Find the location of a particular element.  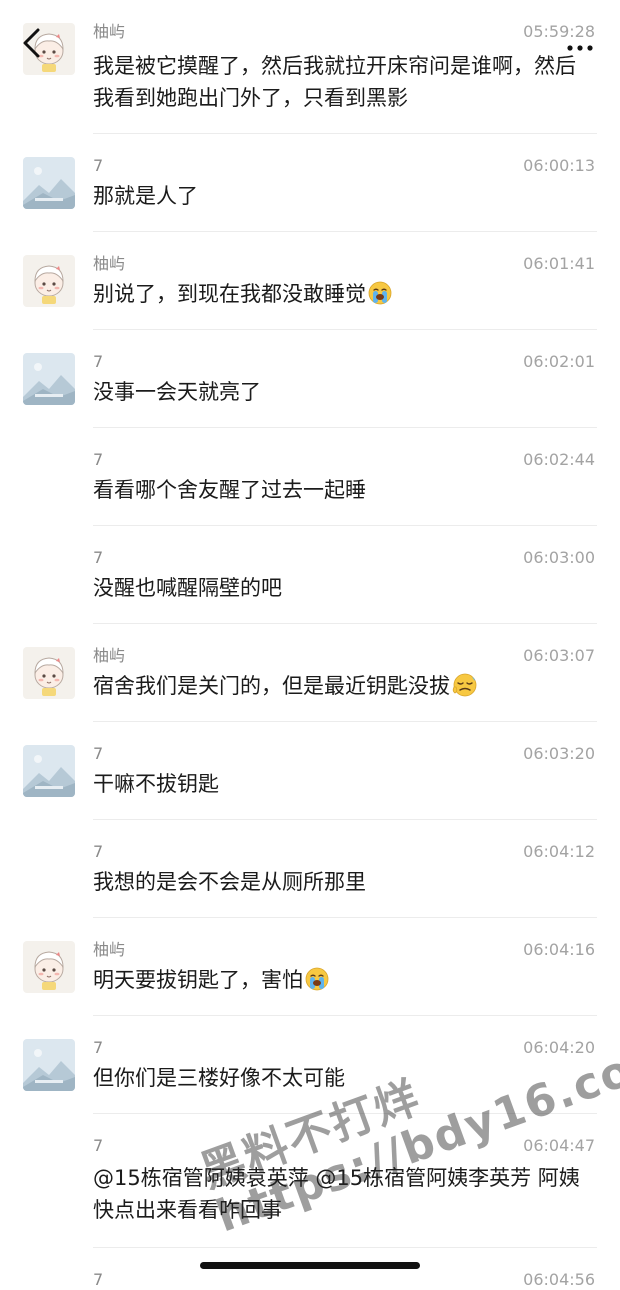

message-text-content: 别说了，到现在我都没敢睡觉 is located at coordinates (229, 294).